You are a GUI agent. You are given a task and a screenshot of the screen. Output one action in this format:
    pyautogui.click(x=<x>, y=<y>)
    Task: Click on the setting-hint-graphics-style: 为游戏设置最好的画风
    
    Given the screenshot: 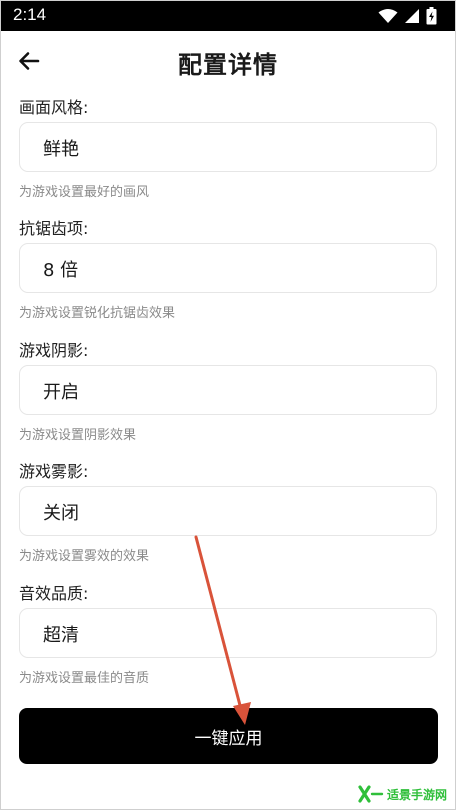 What is the action you would take?
    pyautogui.click(x=84, y=192)
    